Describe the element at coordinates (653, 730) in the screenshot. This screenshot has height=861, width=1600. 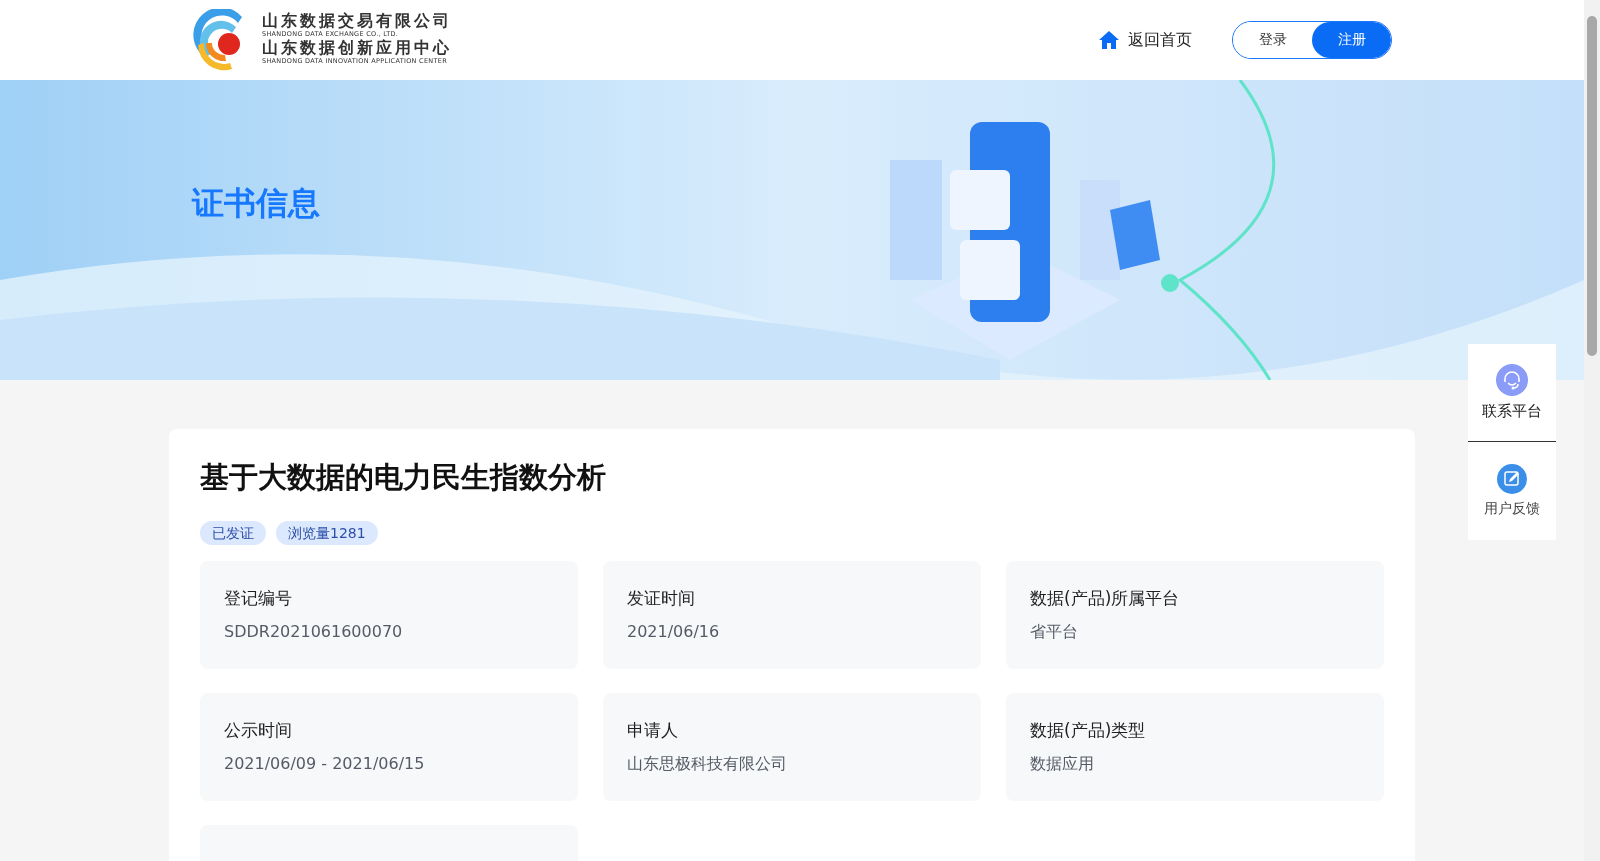
I see `field-label: 申请人` at that location.